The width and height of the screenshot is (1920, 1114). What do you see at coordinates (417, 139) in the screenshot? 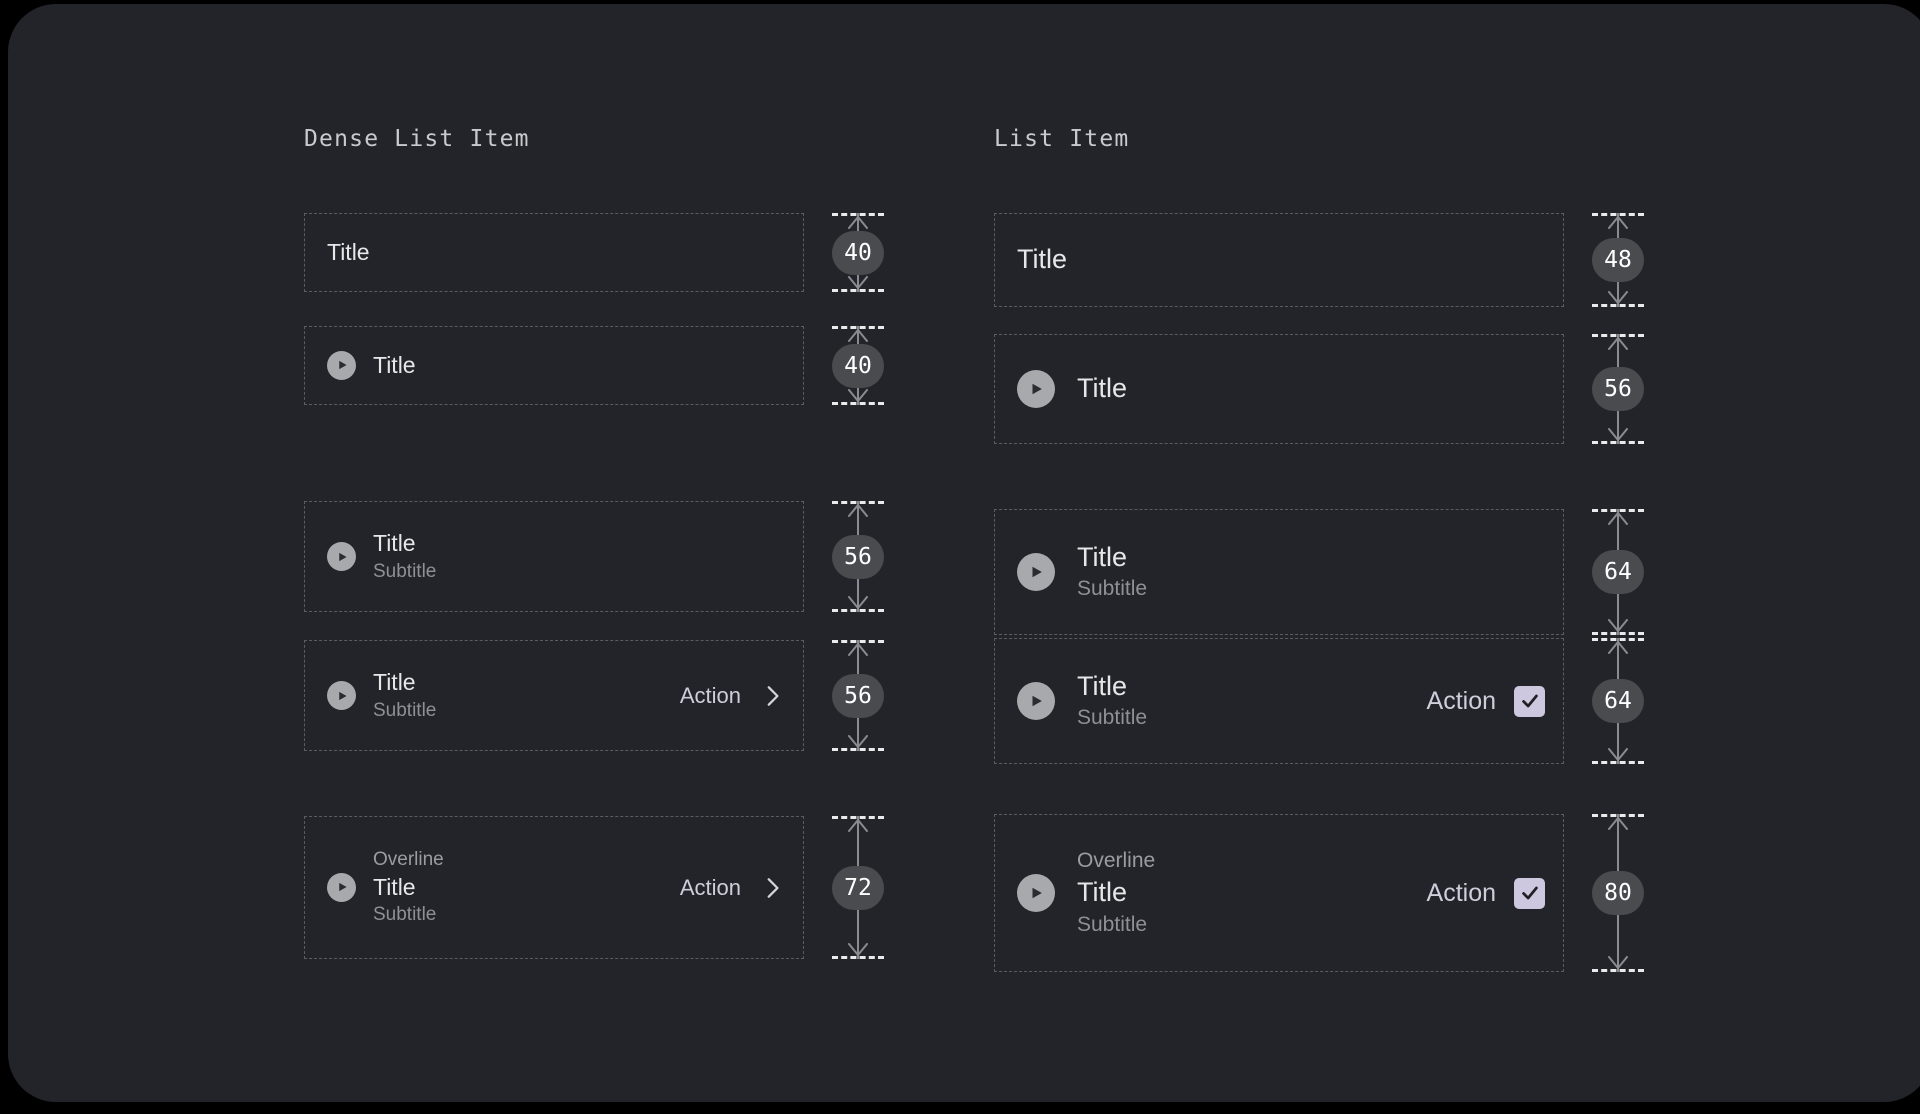
I see `column-heading-dense-list-item: Dense List Item` at bounding box center [417, 139].